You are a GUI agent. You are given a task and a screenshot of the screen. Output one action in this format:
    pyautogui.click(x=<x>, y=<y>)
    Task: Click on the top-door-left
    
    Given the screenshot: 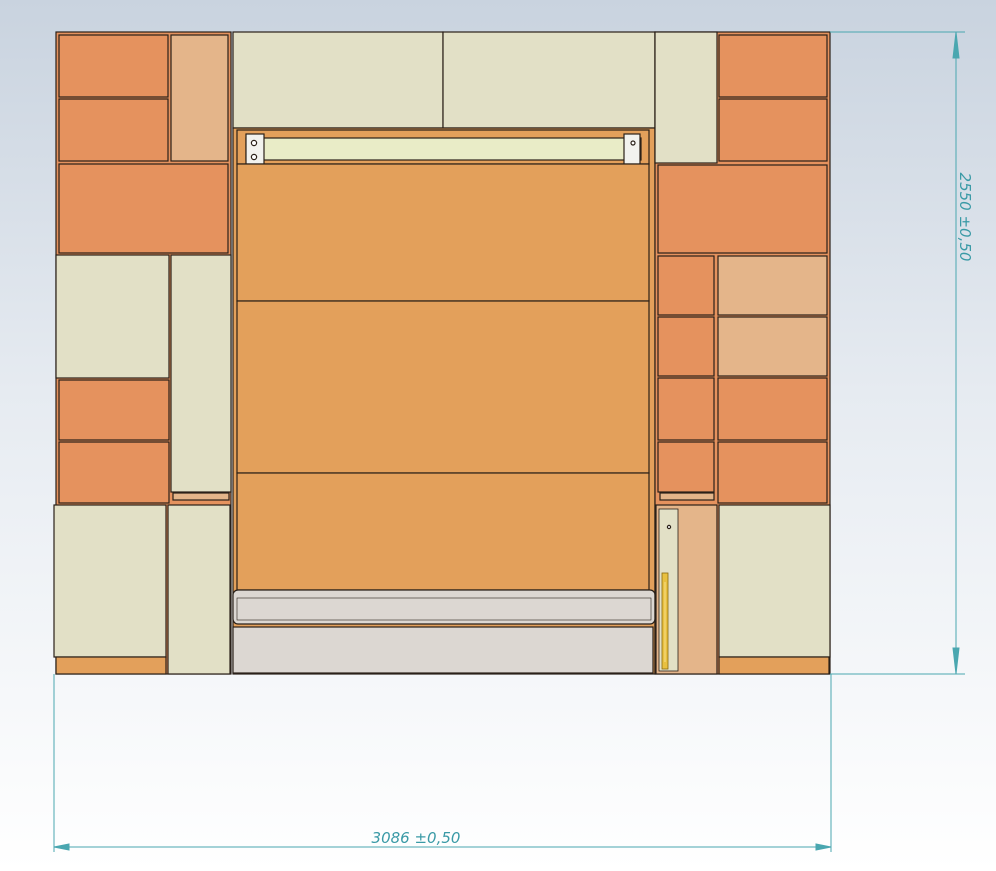 What is the action you would take?
    pyautogui.click(x=338, y=80)
    